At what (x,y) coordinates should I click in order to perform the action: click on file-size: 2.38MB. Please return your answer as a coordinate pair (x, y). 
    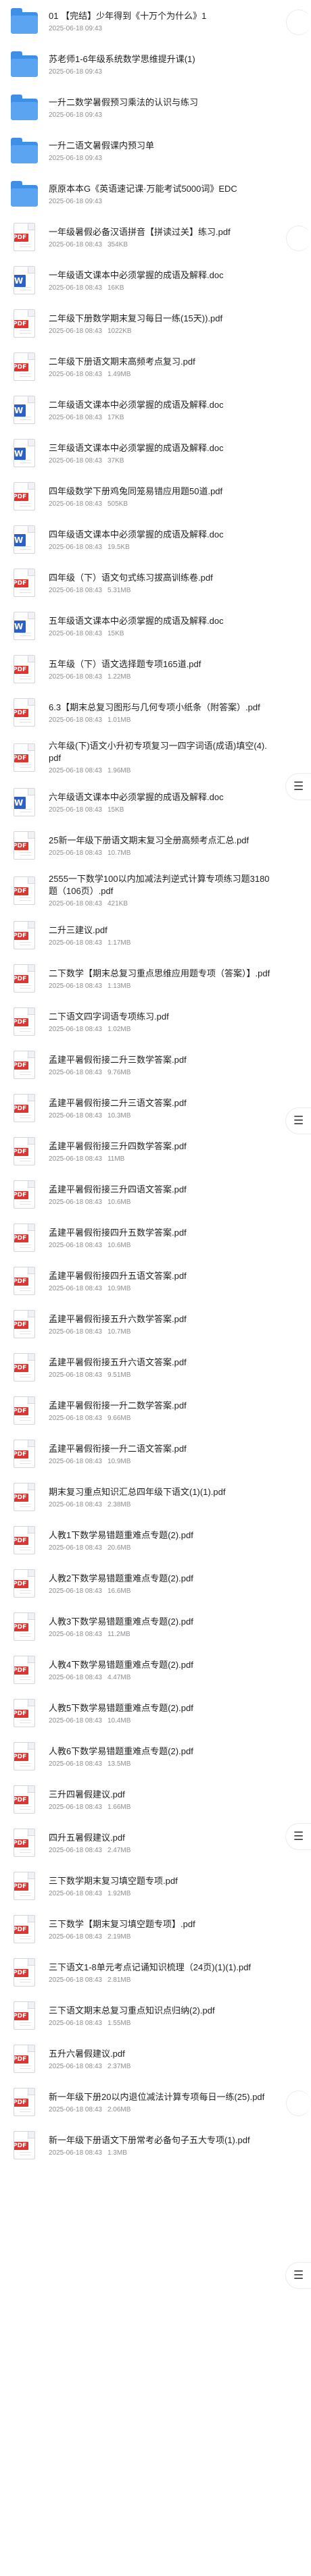
    Looking at the image, I should click on (119, 1504).